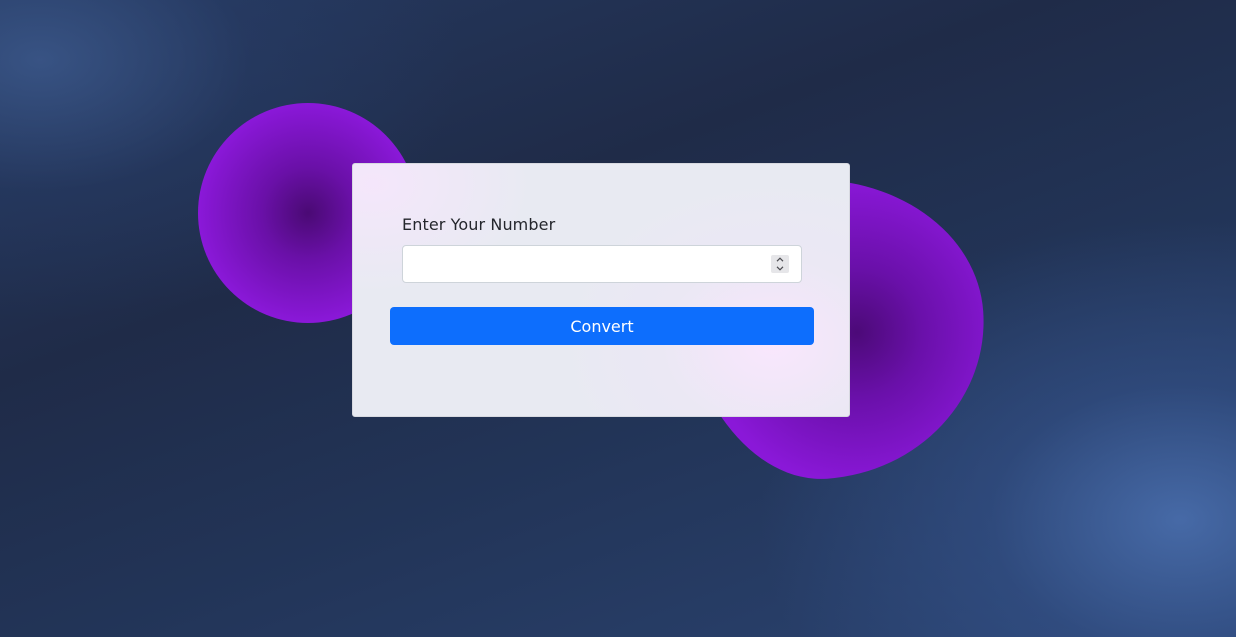 The height and width of the screenshot is (637, 1236). I want to click on number-spinner, so click(780, 264).